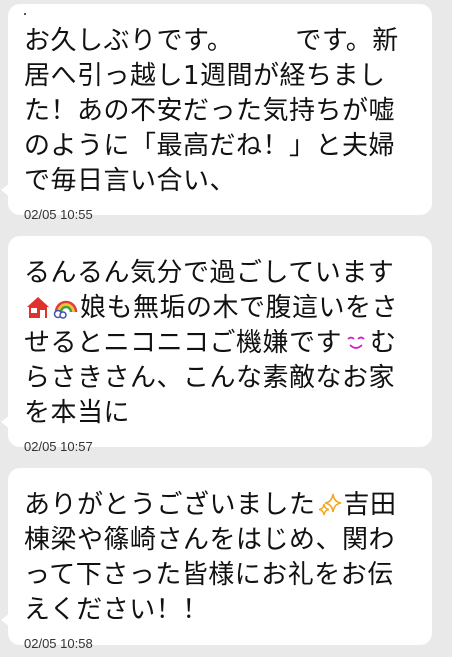 This screenshot has width=452, height=657. I want to click on message-timestamp: 02/05 10:55, so click(58, 214).